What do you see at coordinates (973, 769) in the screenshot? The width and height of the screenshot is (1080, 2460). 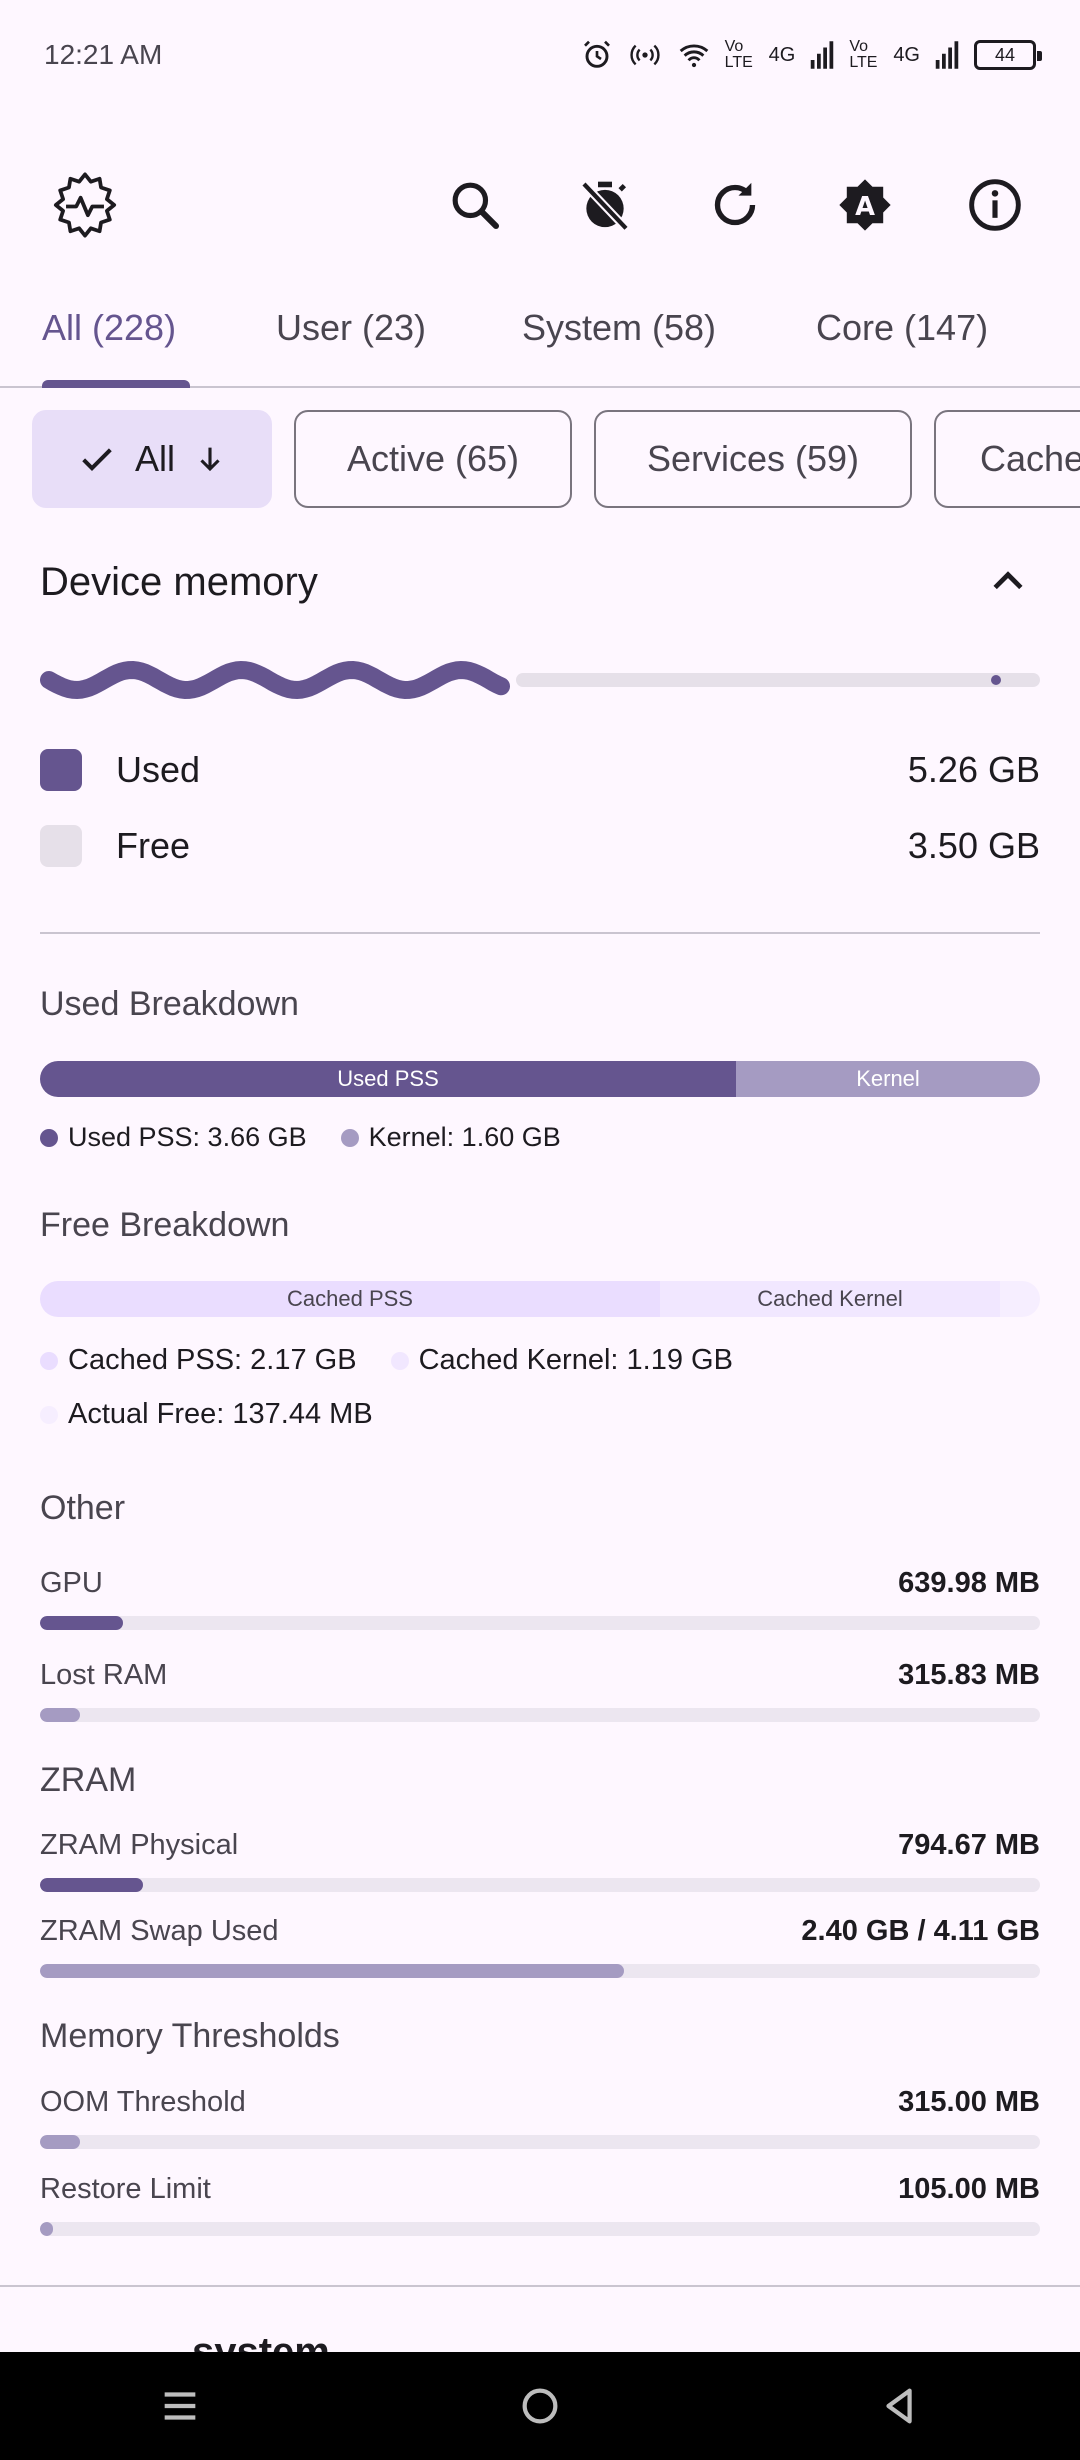 I see `used-value: 5.26 GB` at bounding box center [973, 769].